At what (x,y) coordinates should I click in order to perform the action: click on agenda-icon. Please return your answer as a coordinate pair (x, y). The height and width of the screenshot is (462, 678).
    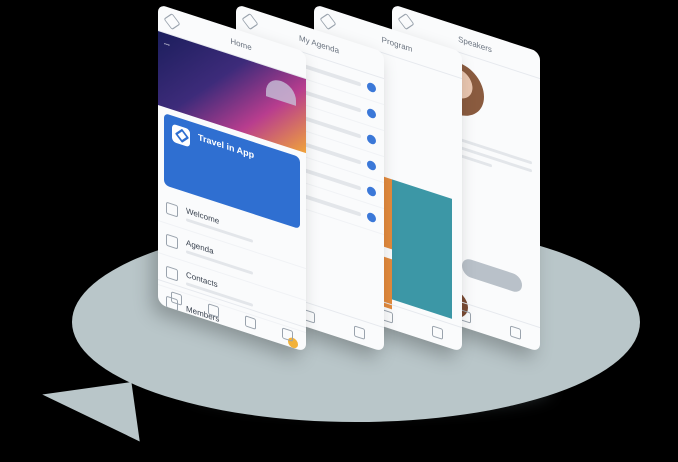
    Looking at the image, I should click on (172, 241).